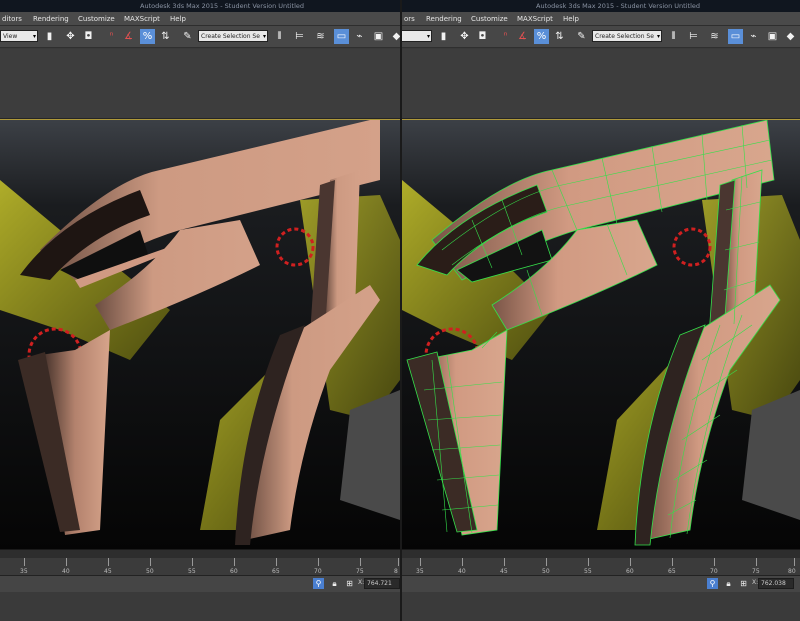  Describe the element at coordinates (601, 19) in the screenshot. I see `menu-bar: ors Rendering Customize MAXScript Help` at that location.